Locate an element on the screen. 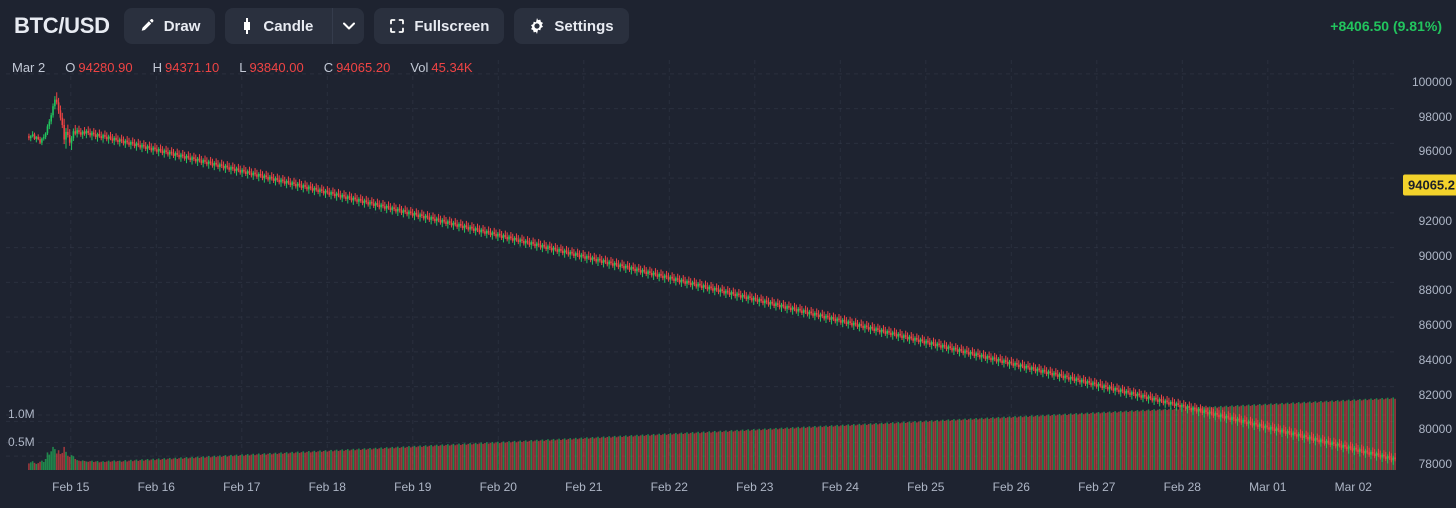 The image size is (1456, 508). draw-label: Draw is located at coordinates (182, 26).